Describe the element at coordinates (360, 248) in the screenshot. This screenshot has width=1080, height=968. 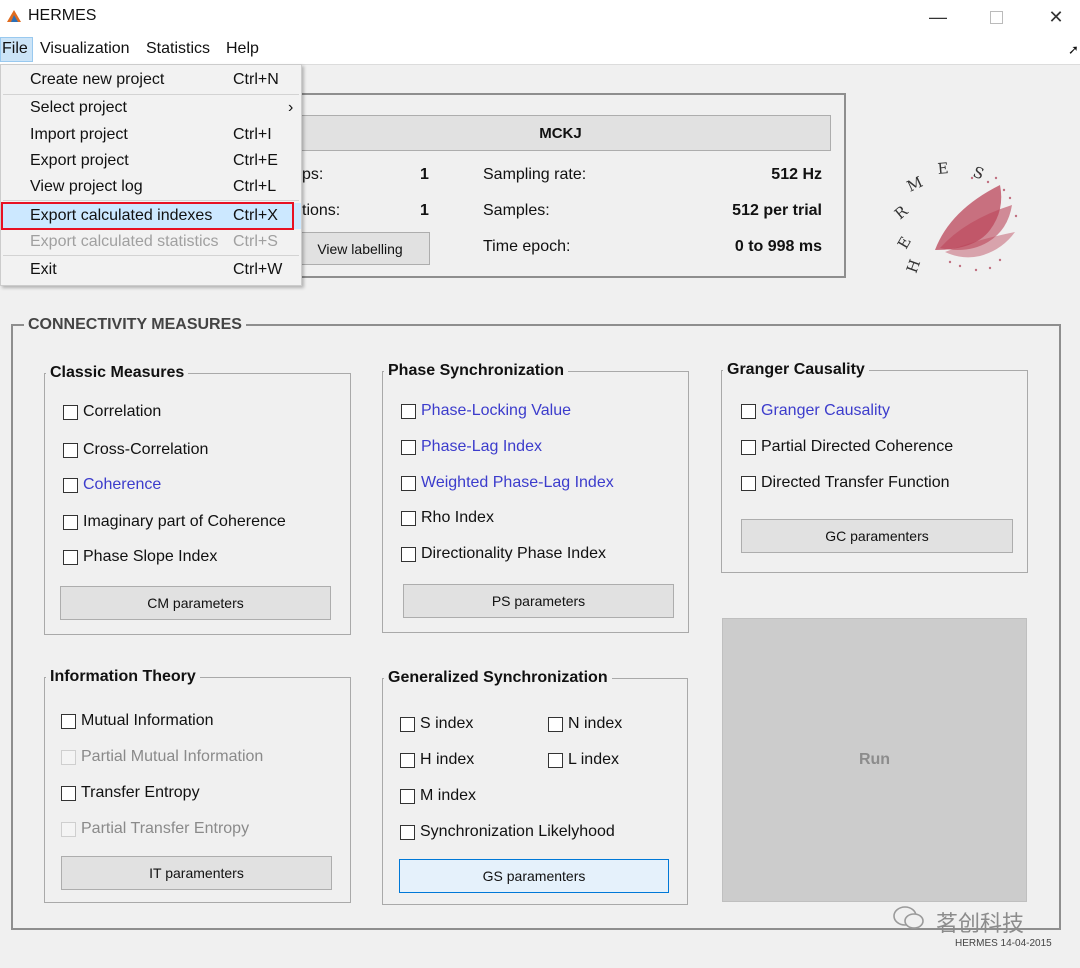
I see `view-labelling-button: View labelling` at that location.